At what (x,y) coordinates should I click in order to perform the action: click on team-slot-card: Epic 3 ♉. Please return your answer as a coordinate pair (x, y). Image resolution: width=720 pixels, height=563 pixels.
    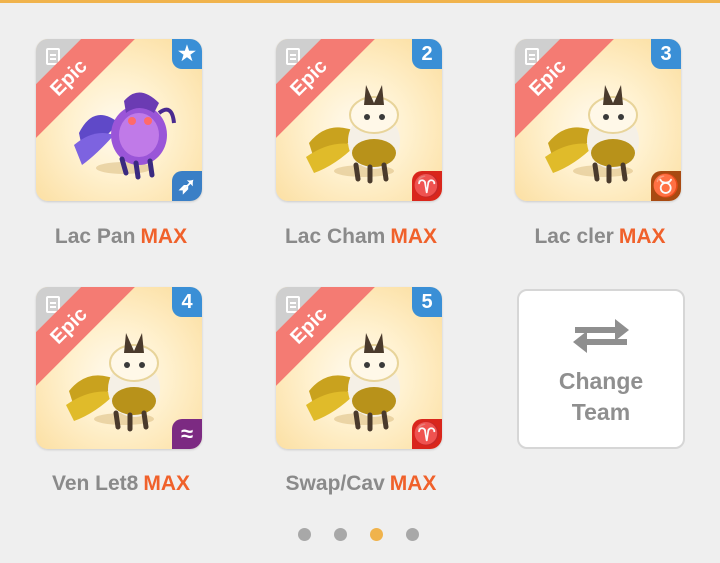
    Looking at the image, I should click on (598, 120).